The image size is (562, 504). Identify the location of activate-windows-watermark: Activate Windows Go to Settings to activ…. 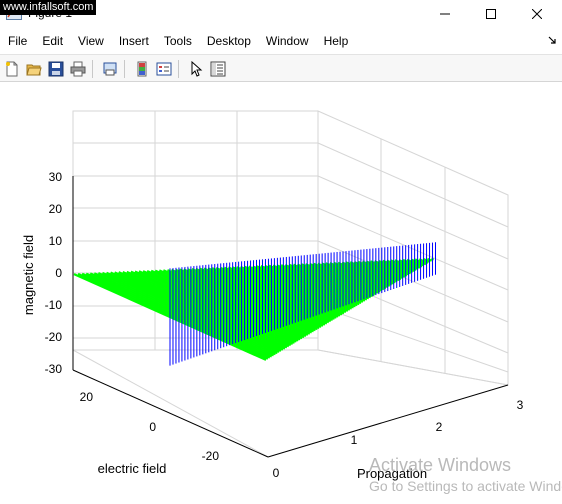
(465, 475).